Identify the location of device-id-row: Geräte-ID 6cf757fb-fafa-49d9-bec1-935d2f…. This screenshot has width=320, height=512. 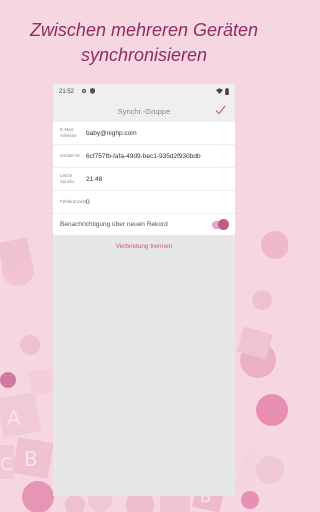
(144, 156).